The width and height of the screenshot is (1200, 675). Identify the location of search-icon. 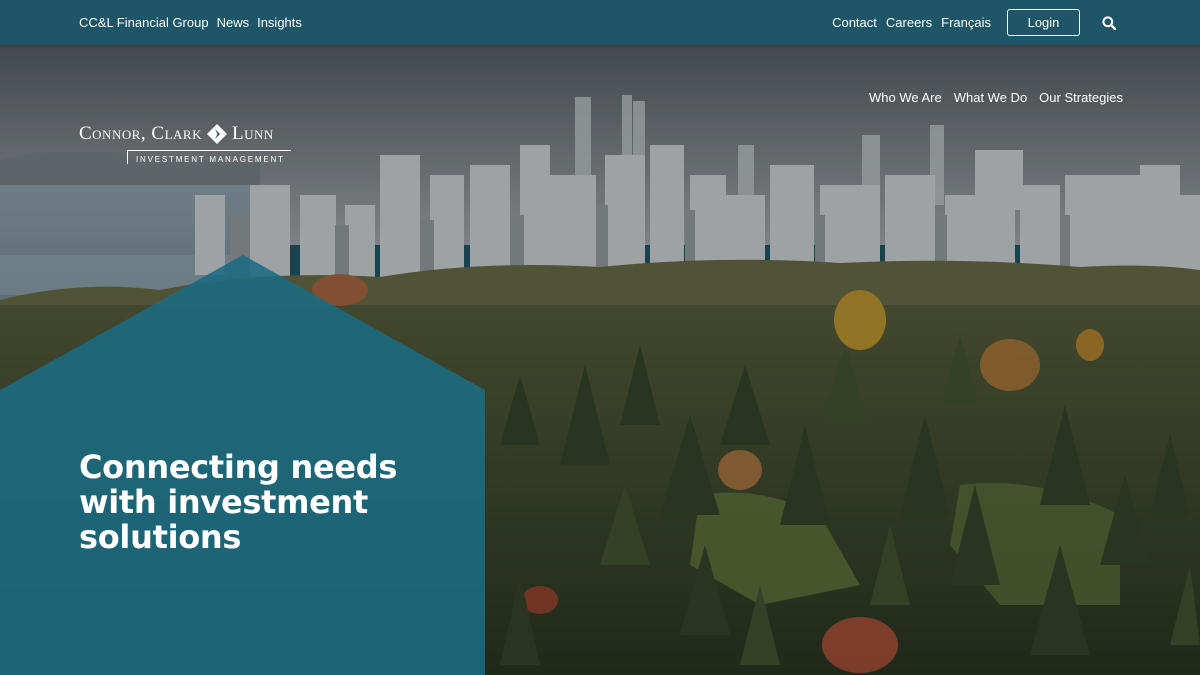
(1109, 23).